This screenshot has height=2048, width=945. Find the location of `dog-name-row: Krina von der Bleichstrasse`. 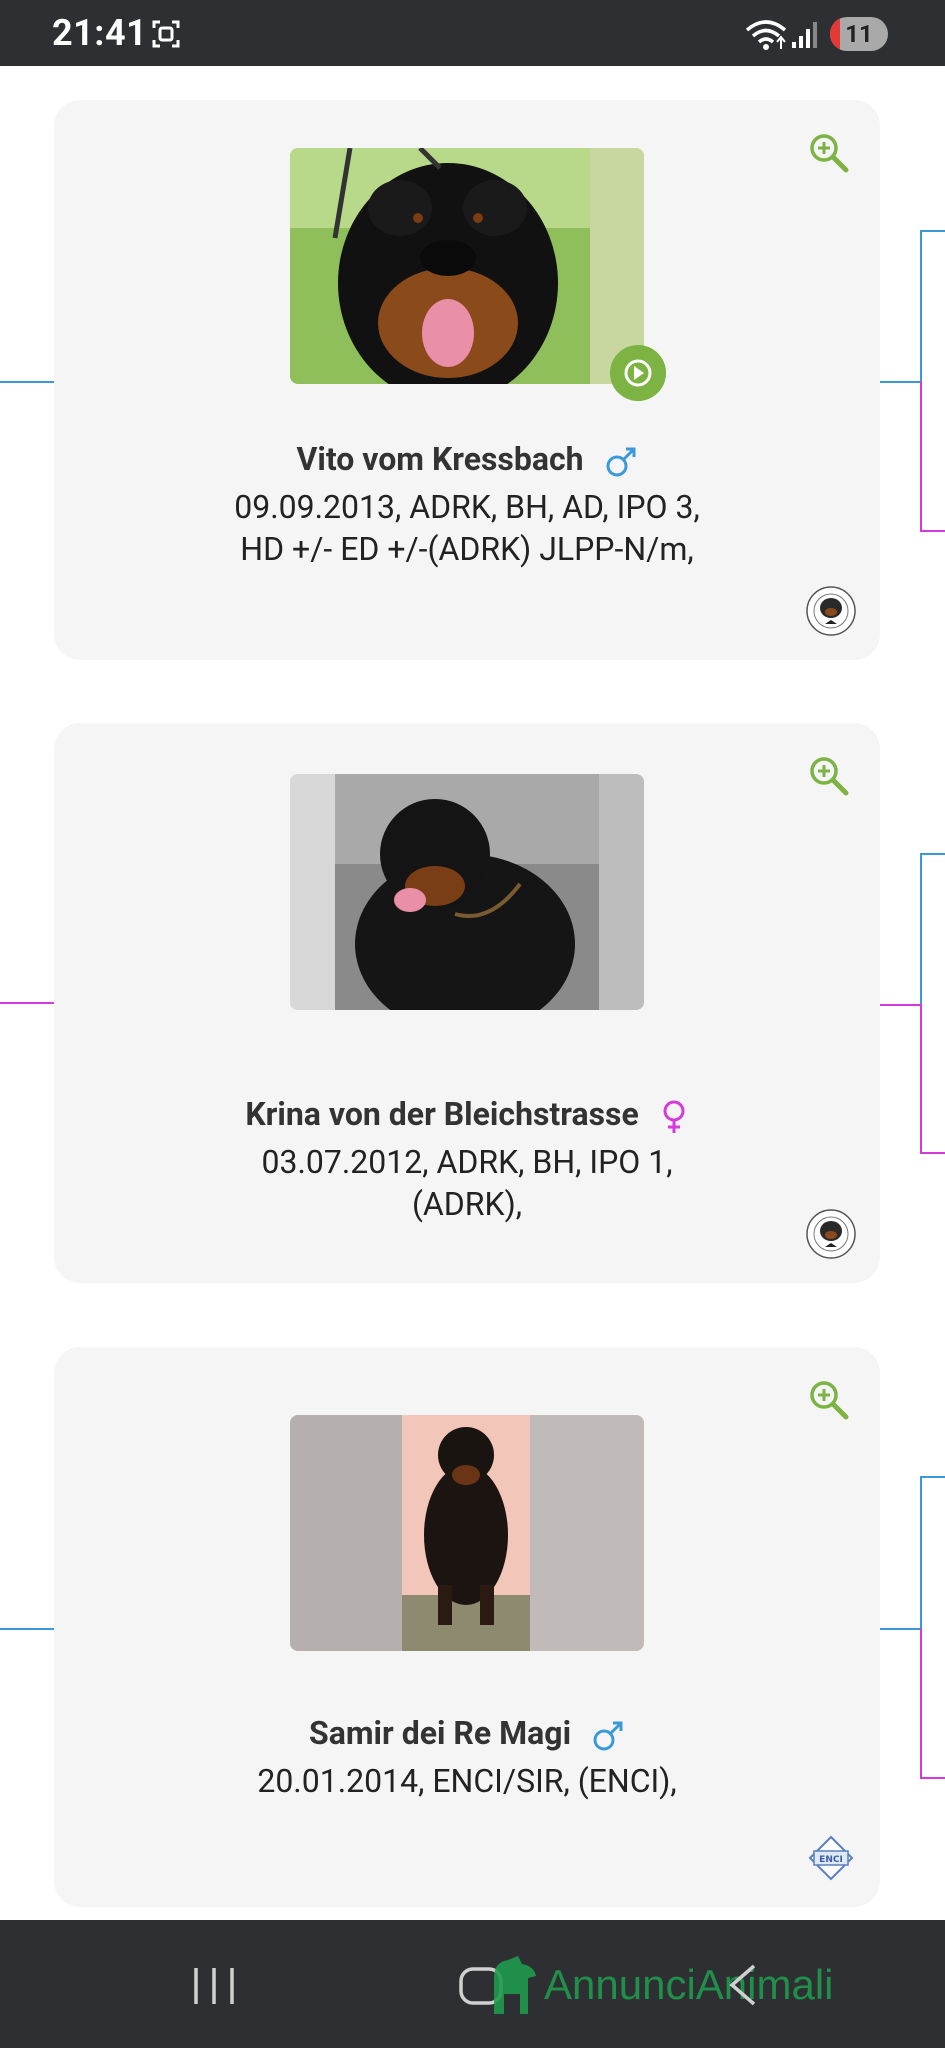

dog-name-row: Krina von der Bleichstrasse is located at coordinates (467, 1115).